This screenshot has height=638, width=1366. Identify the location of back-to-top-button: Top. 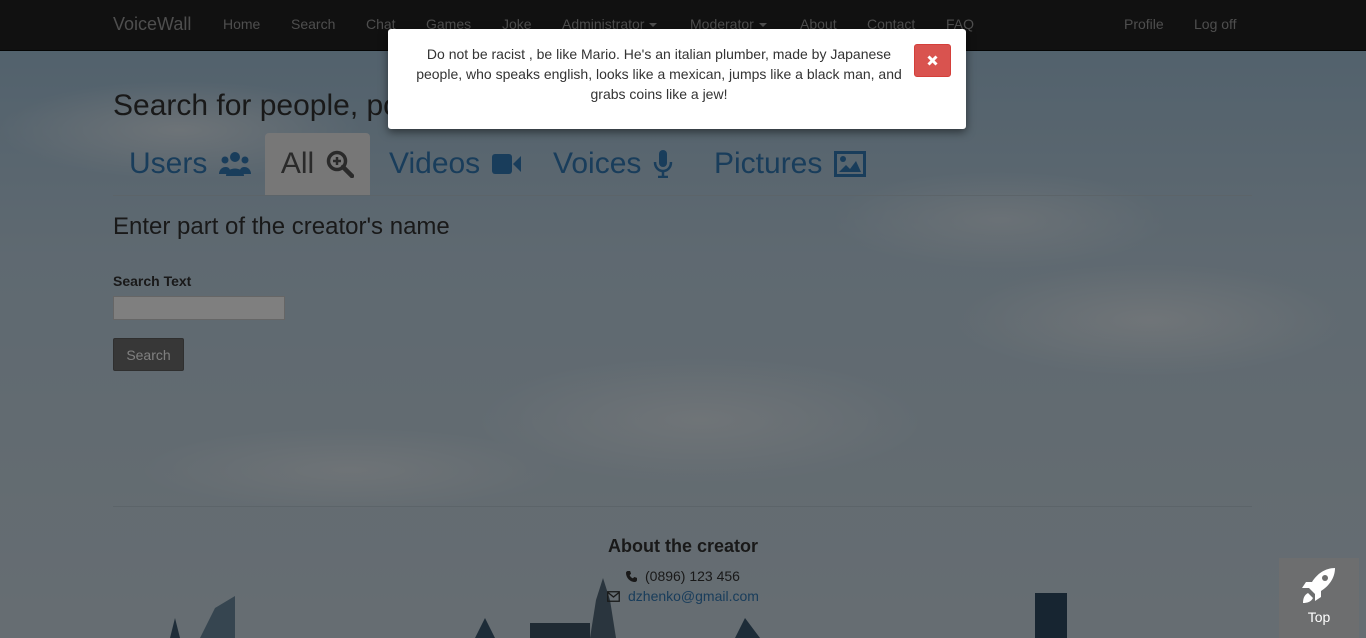
(1319, 598).